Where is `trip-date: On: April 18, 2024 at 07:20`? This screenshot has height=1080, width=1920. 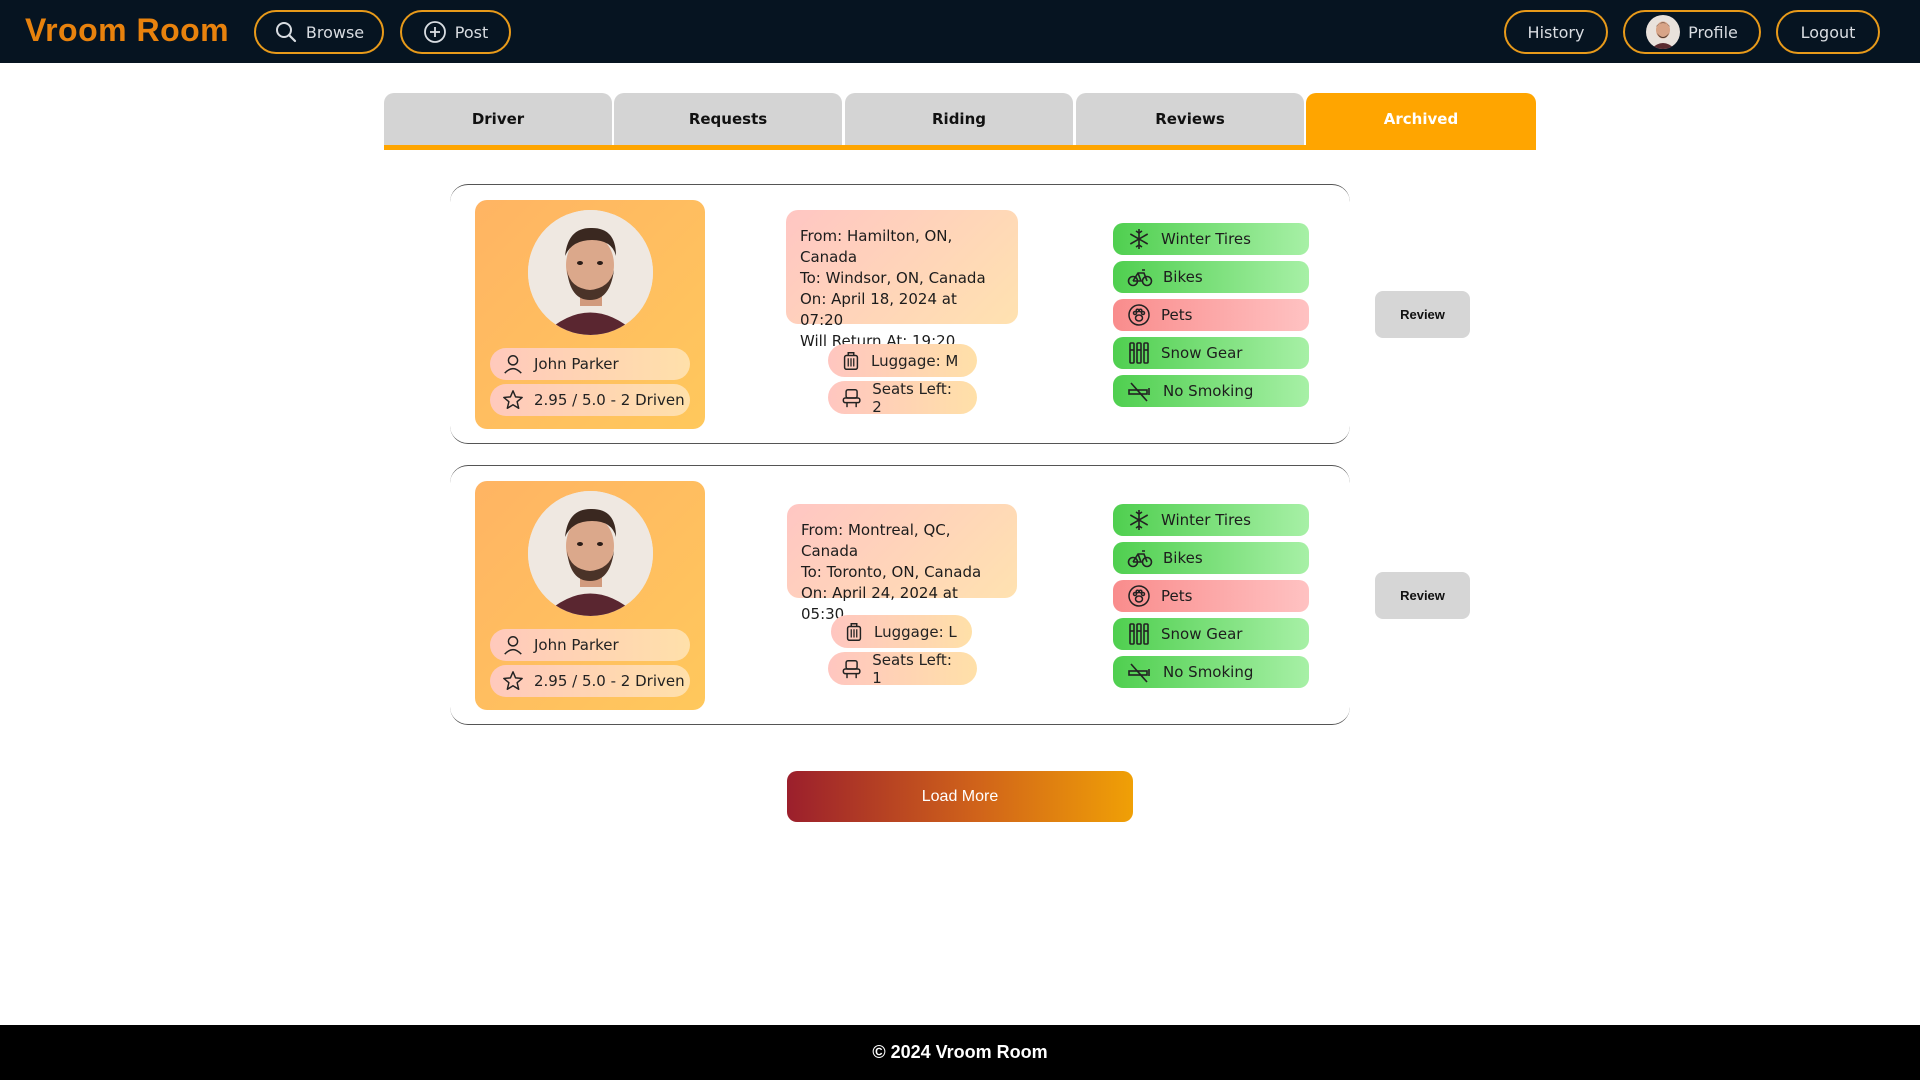 trip-date: On: April 18, 2024 at 07:20 is located at coordinates (878, 309).